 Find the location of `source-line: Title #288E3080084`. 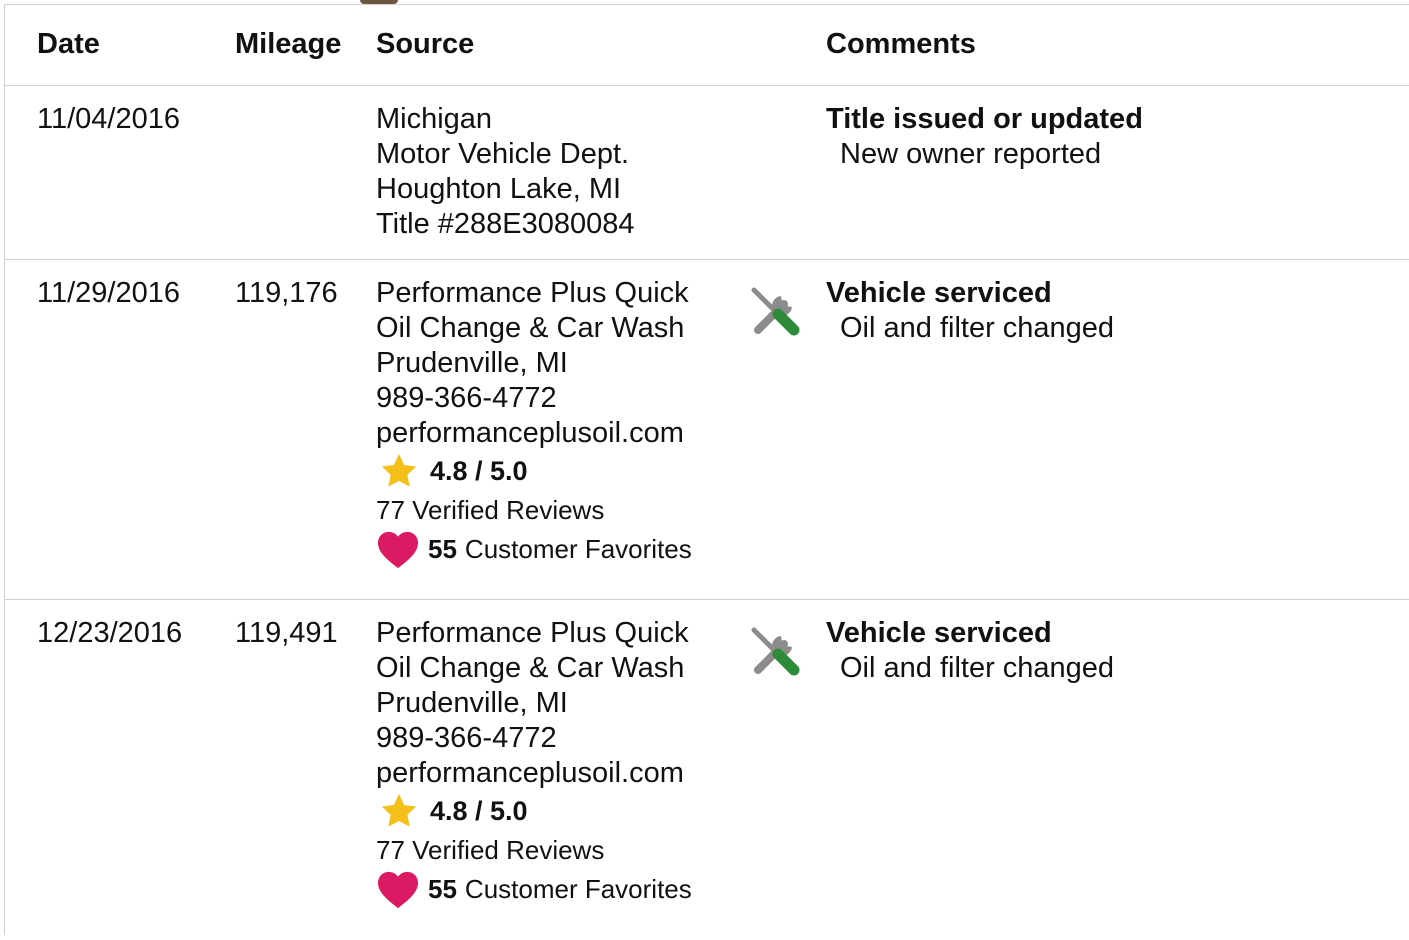

source-line: Title #288E3080084 is located at coordinates (505, 224).